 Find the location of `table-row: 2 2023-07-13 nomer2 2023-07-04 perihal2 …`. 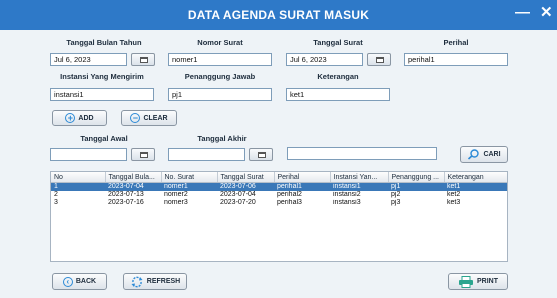

table-row: 2 2023-07-13 nomer2 2023-07-04 perihal2 … is located at coordinates (279, 195).